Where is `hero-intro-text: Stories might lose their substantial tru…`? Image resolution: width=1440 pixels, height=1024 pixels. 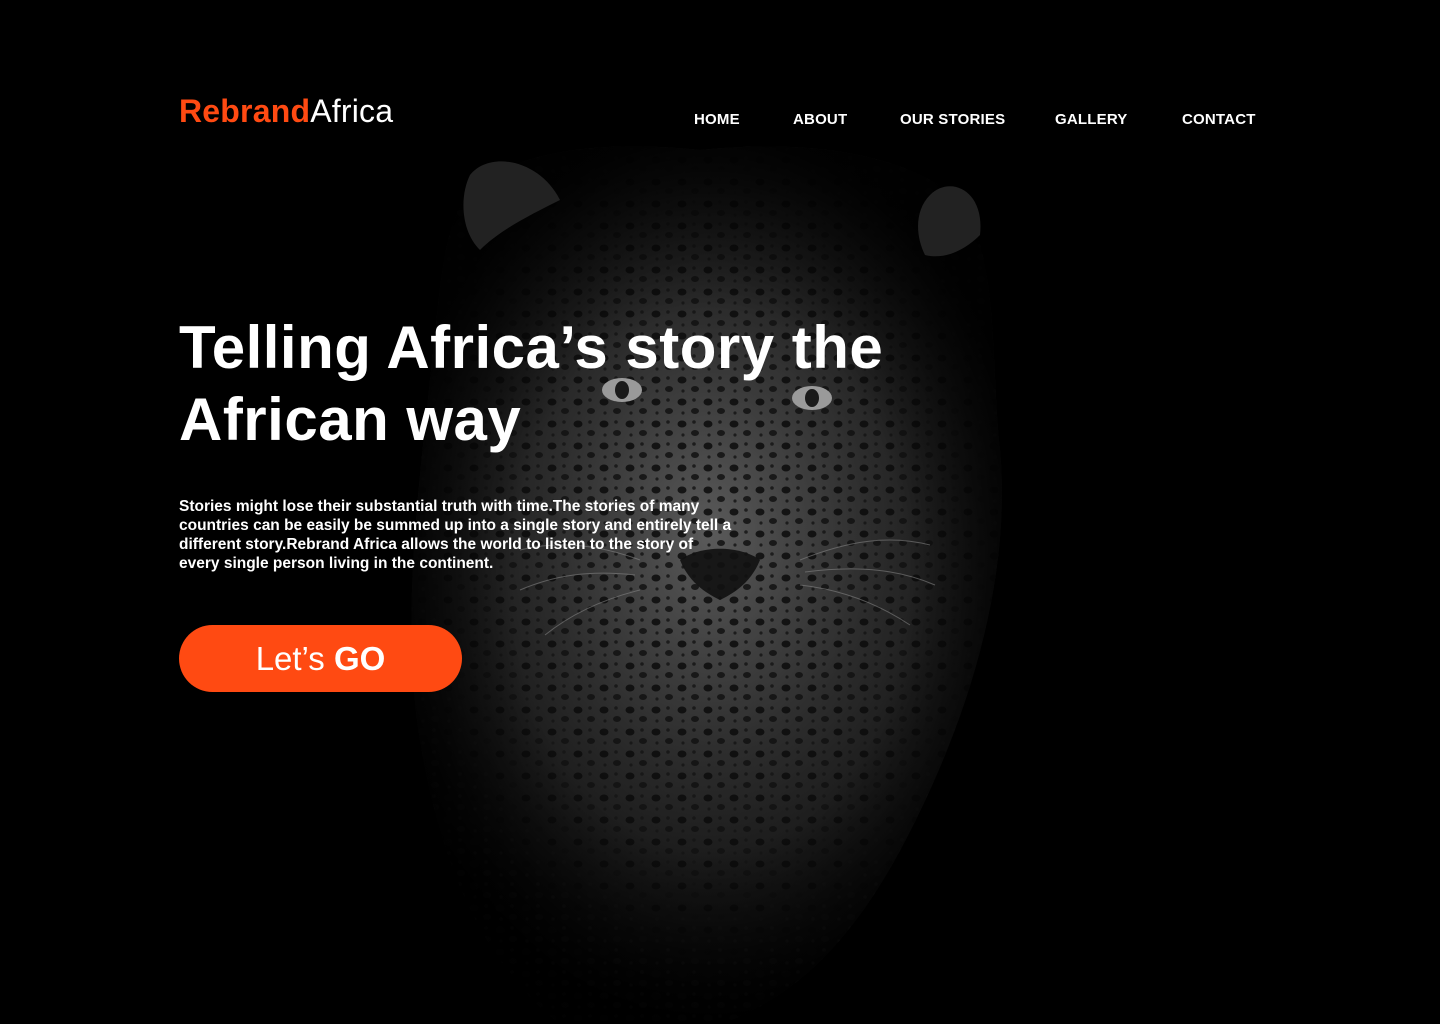 hero-intro-text: Stories might lose their substantial tru… is located at coordinates (499, 535).